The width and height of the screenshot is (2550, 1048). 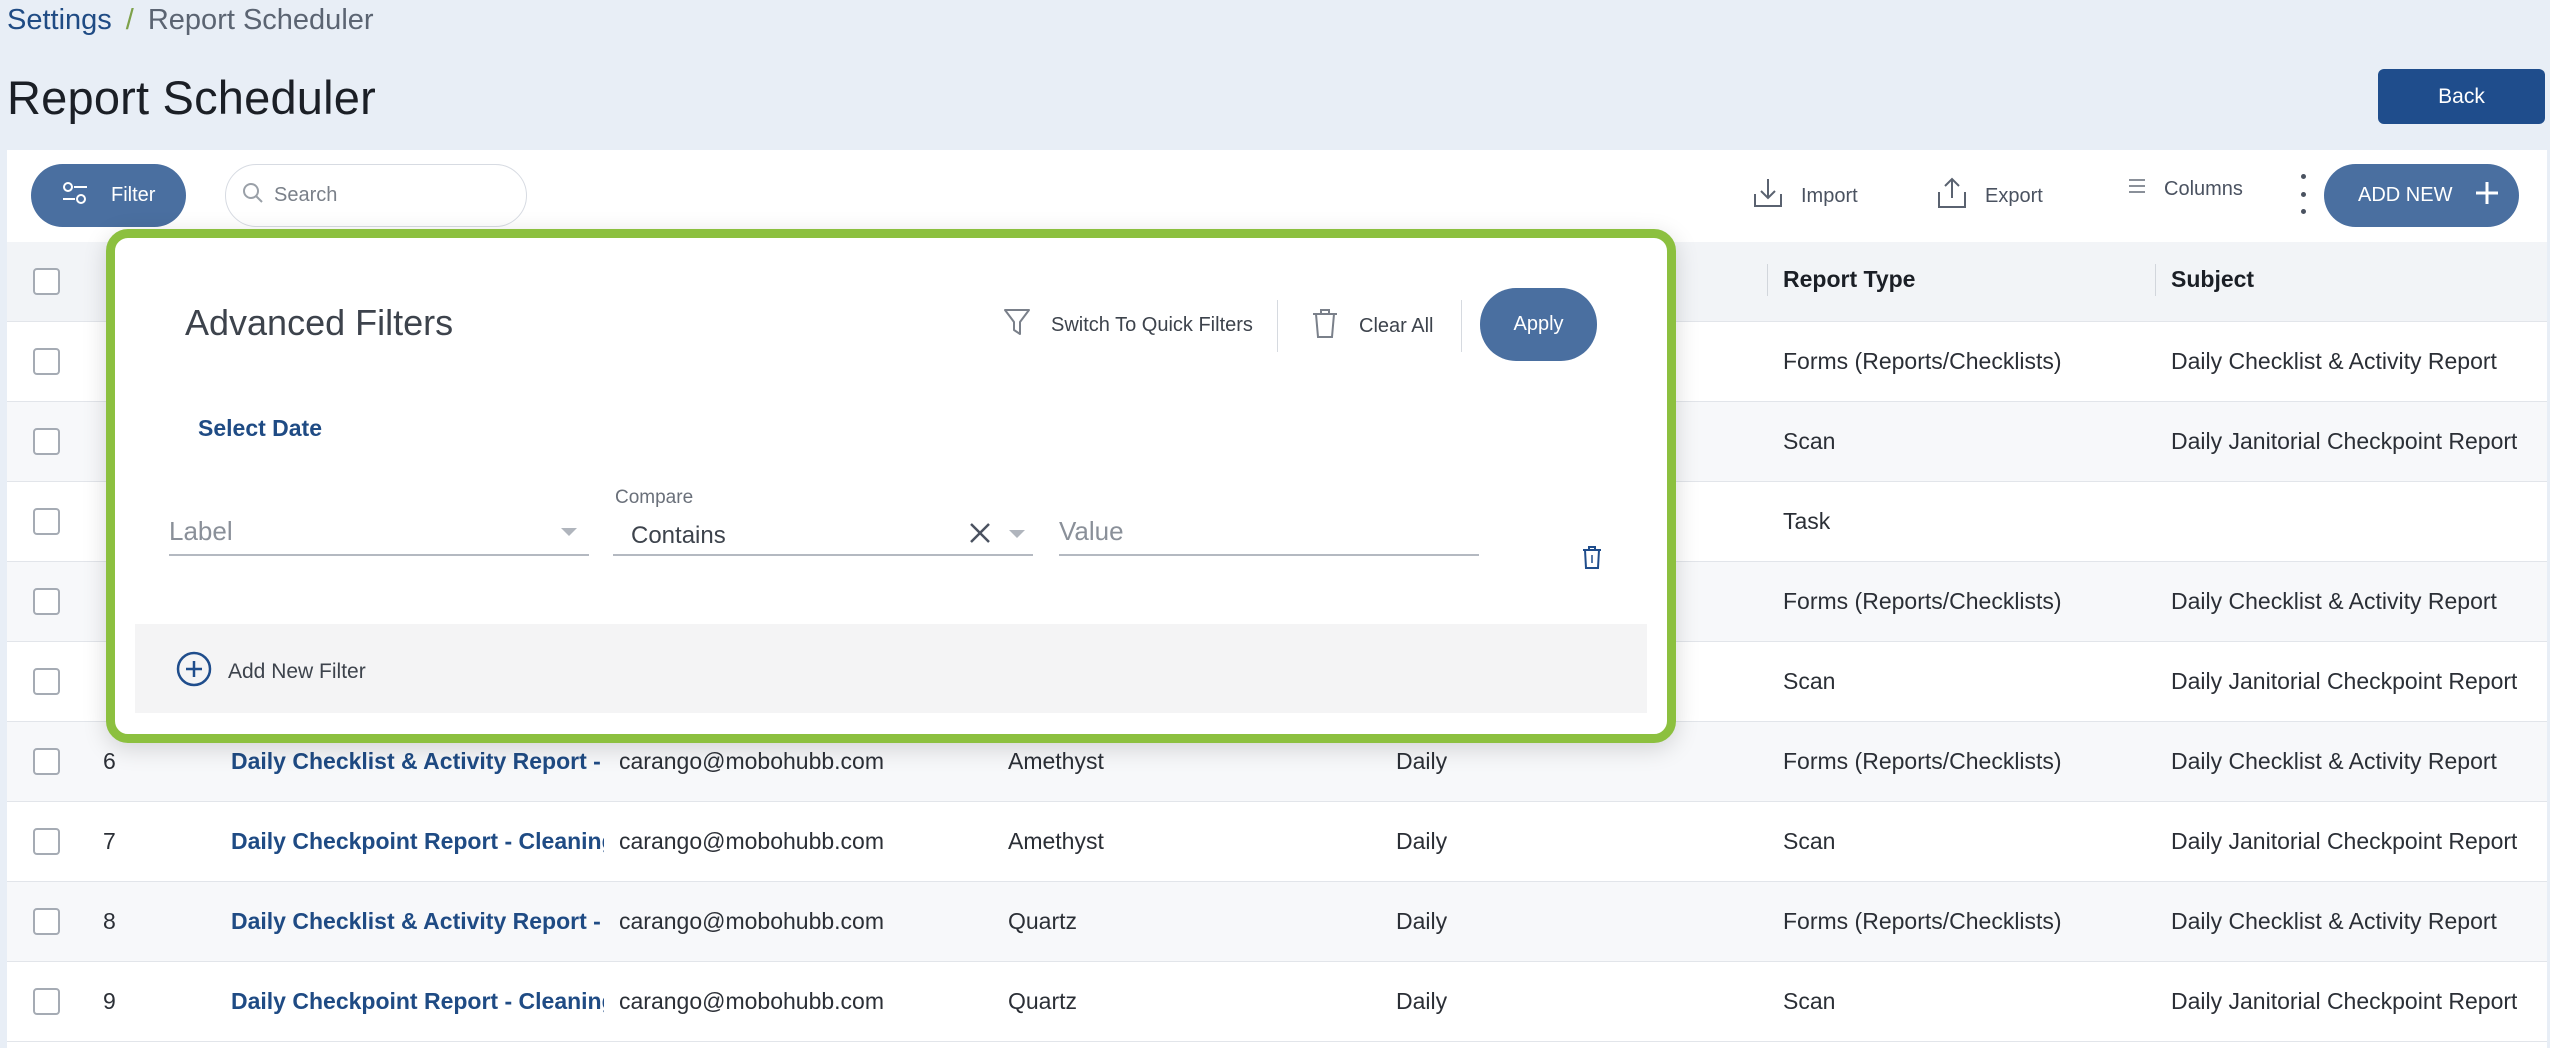 I want to click on search-input, so click(x=394, y=195).